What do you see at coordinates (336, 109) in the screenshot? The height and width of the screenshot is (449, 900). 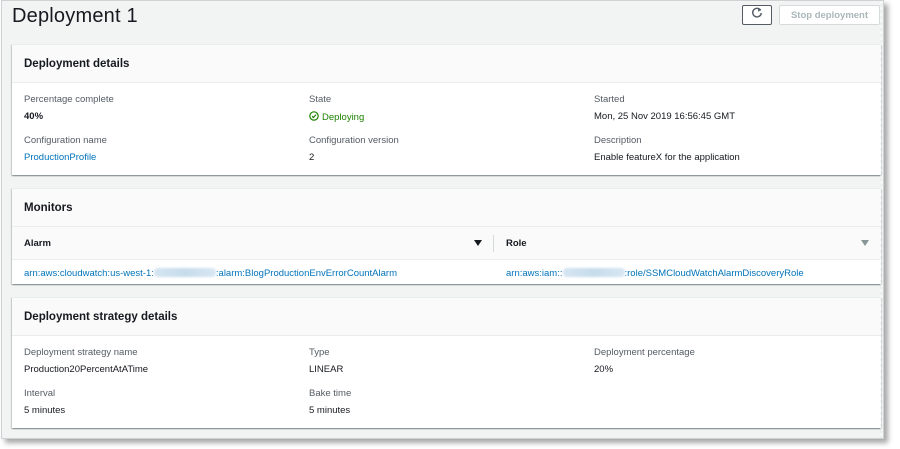 I see `state-field: State Deploying` at bounding box center [336, 109].